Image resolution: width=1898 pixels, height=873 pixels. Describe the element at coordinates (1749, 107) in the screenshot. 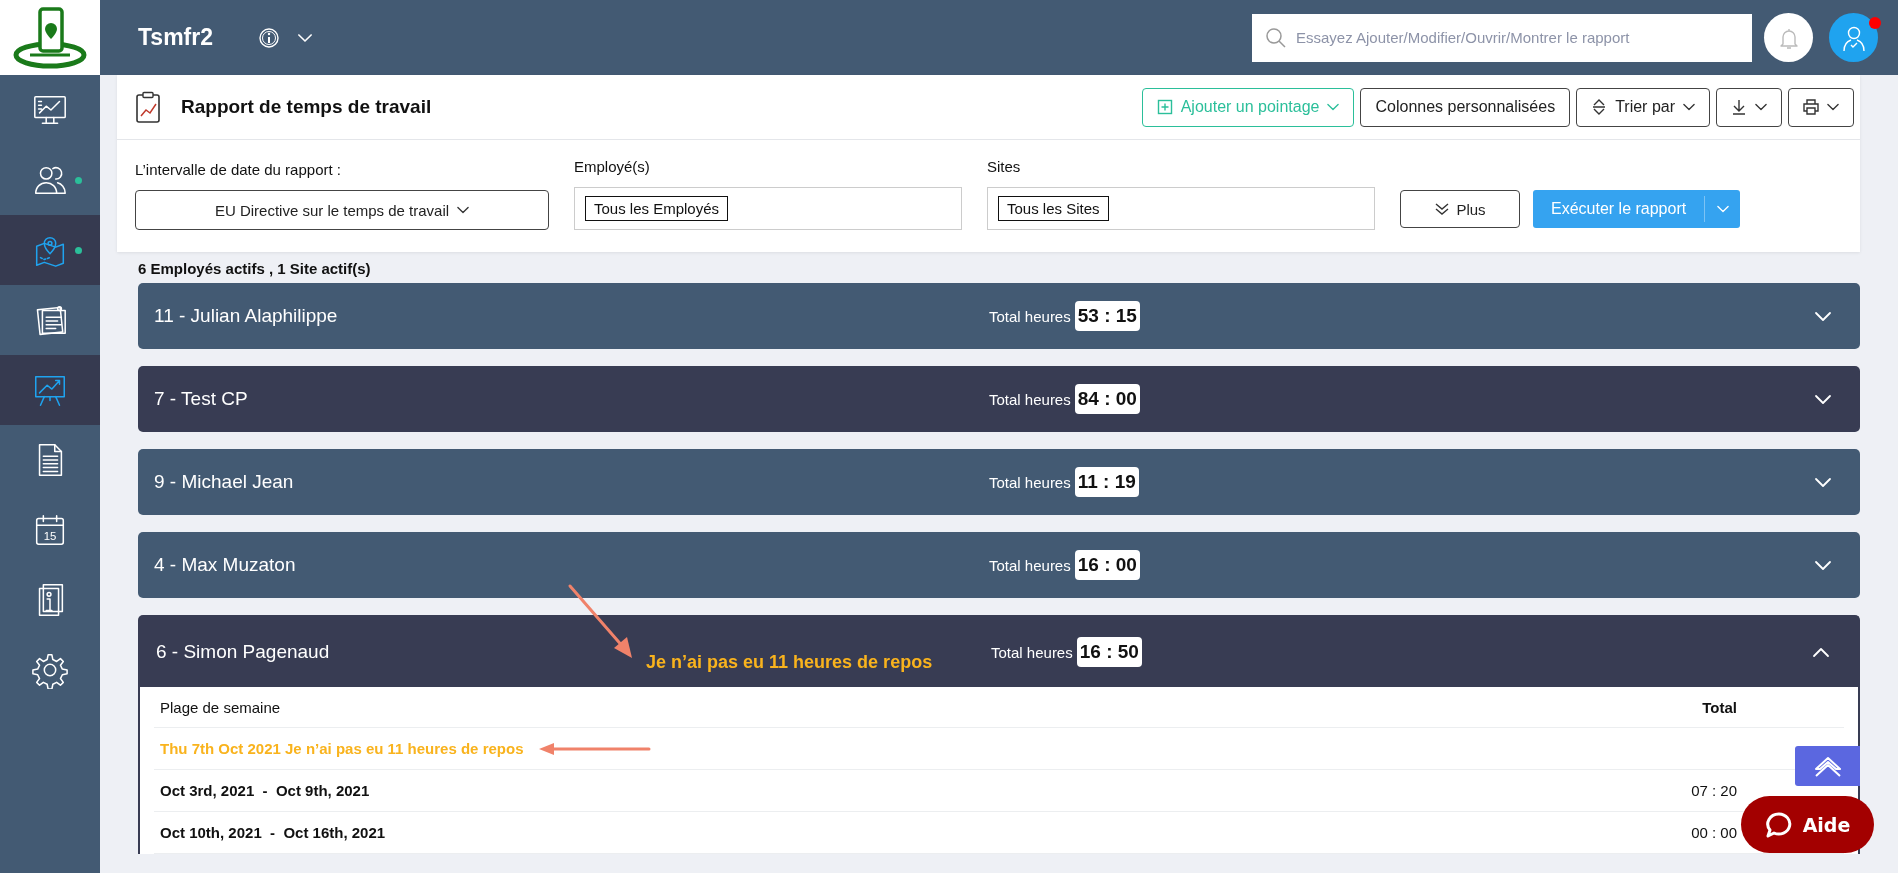

I see `download-button` at that location.